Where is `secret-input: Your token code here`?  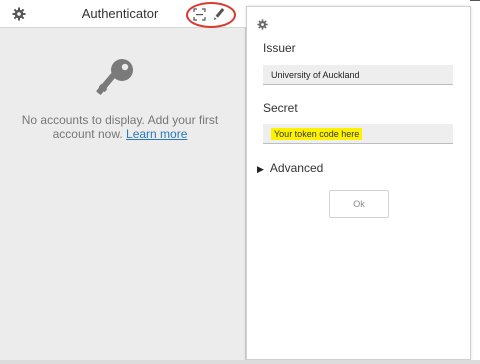
secret-input: Your token code here is located at coordinates (358, 134).